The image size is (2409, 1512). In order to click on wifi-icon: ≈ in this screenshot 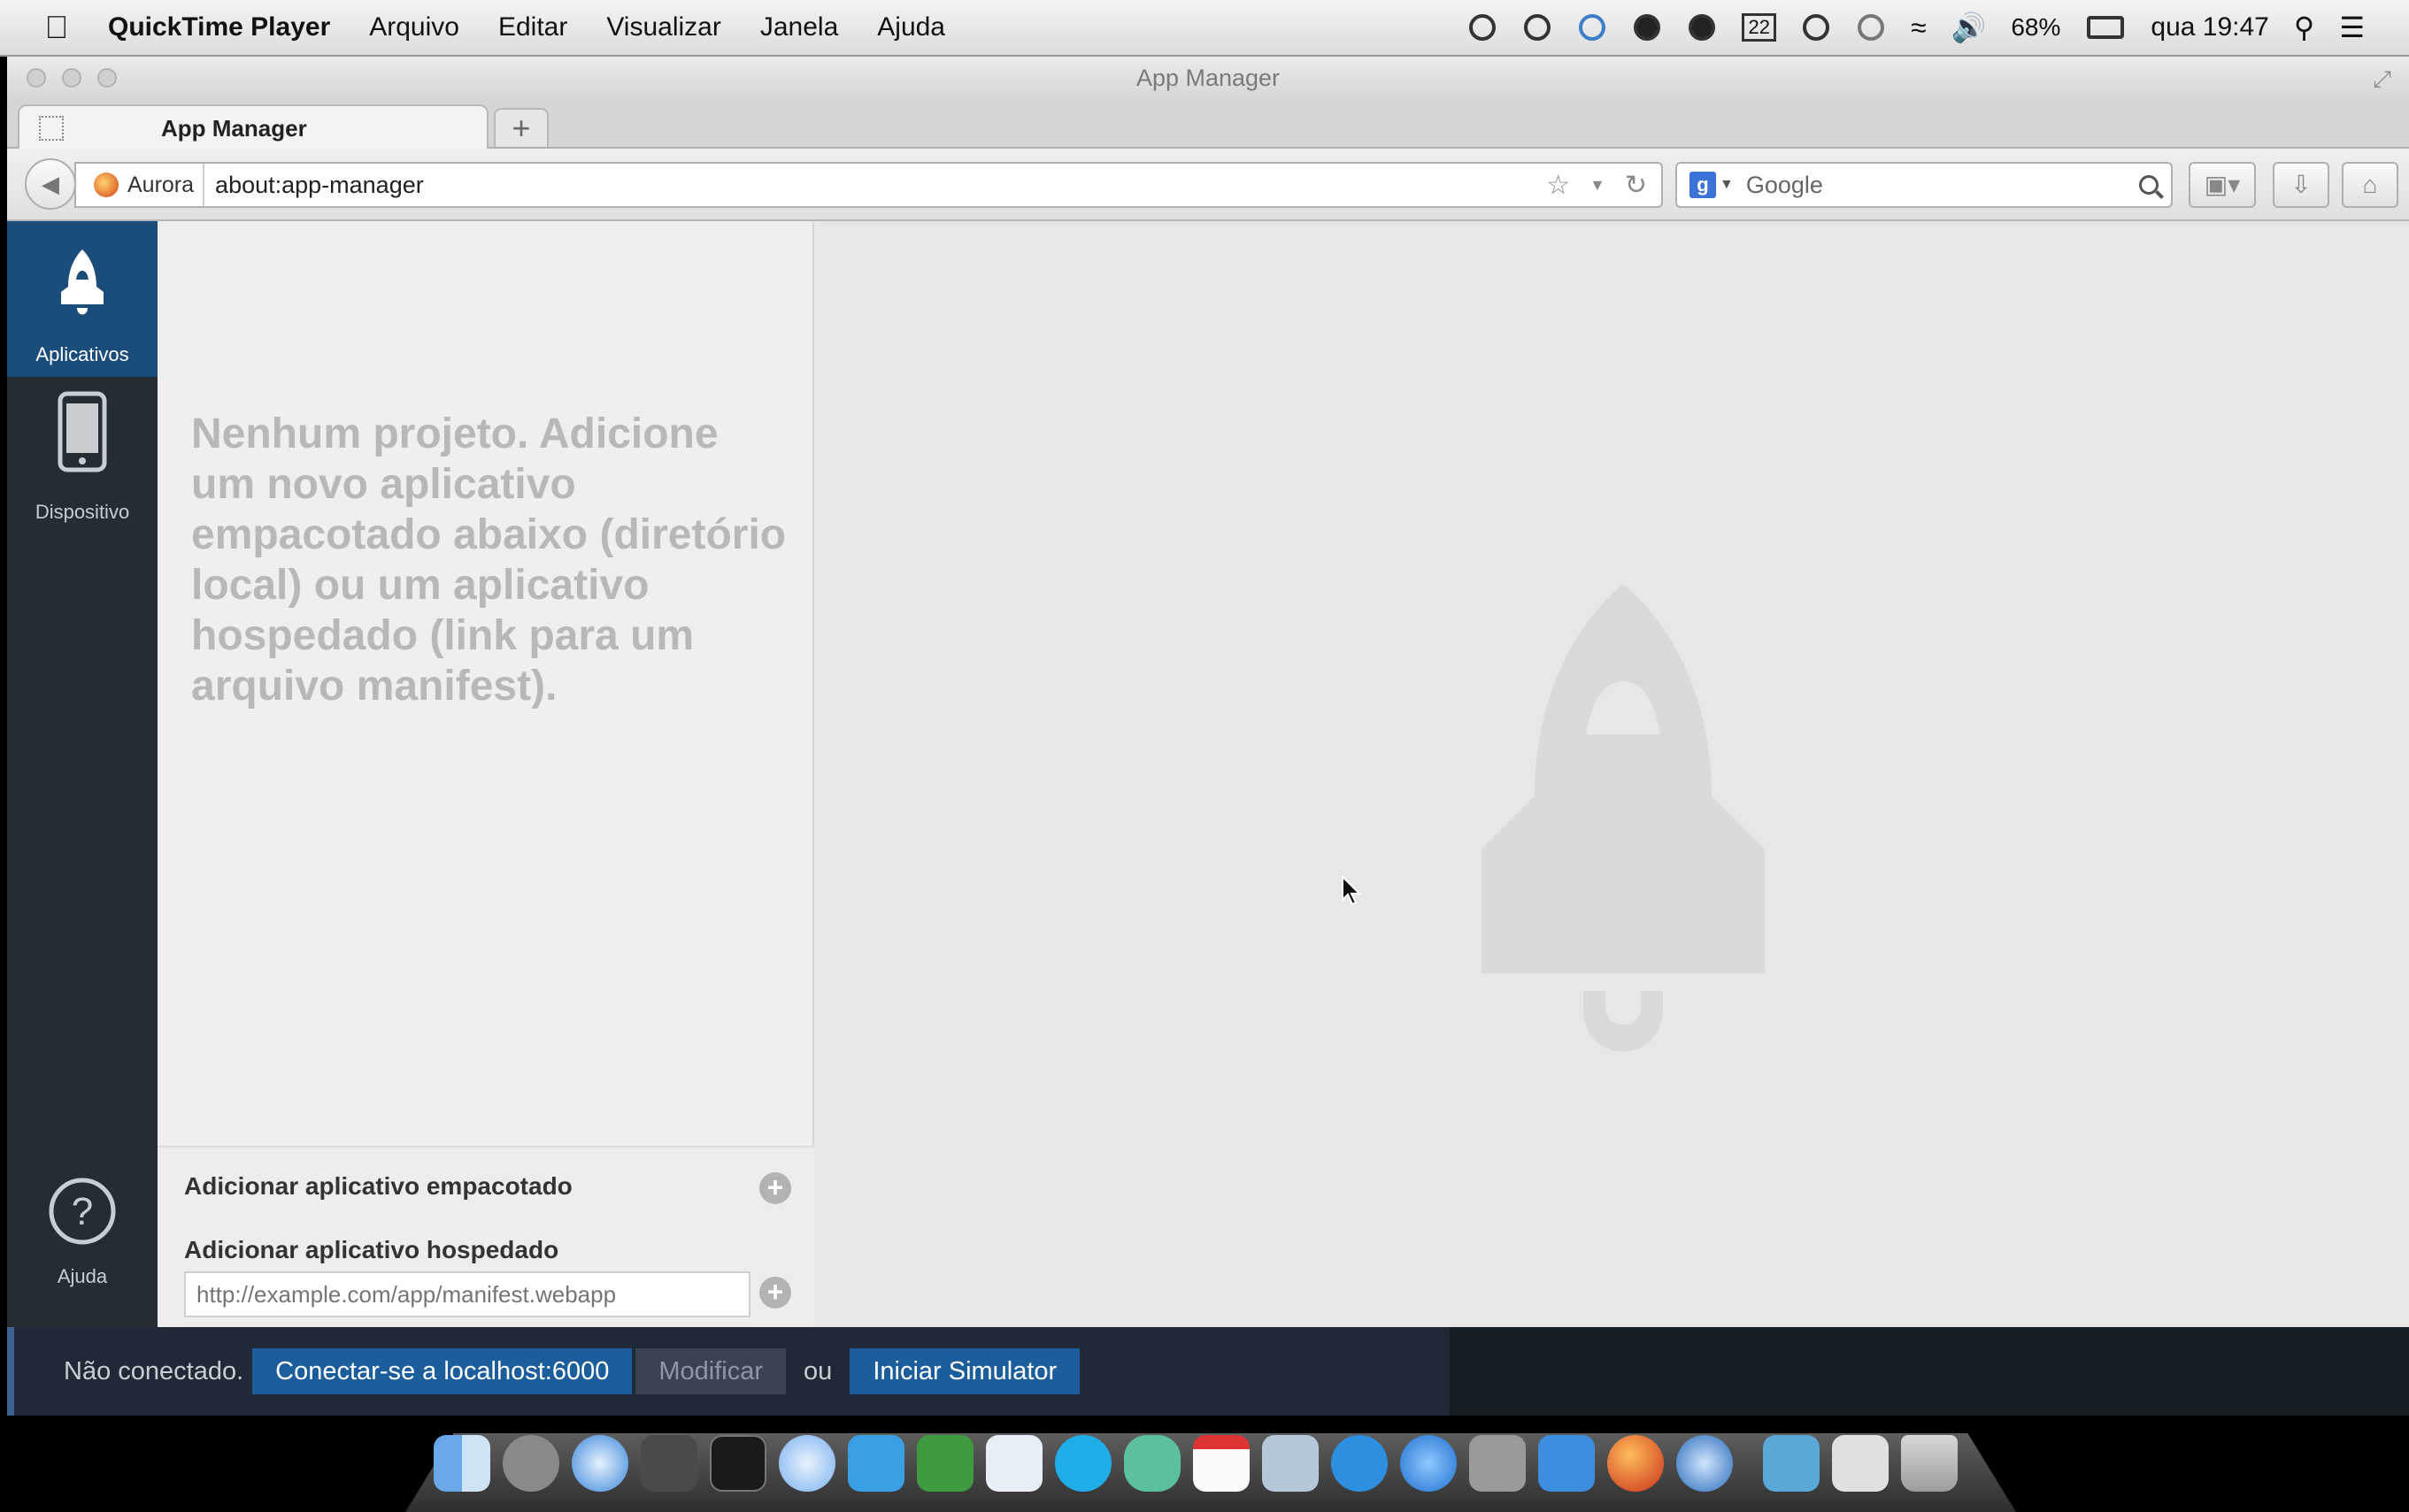, I will do `click(1919, 28)`.